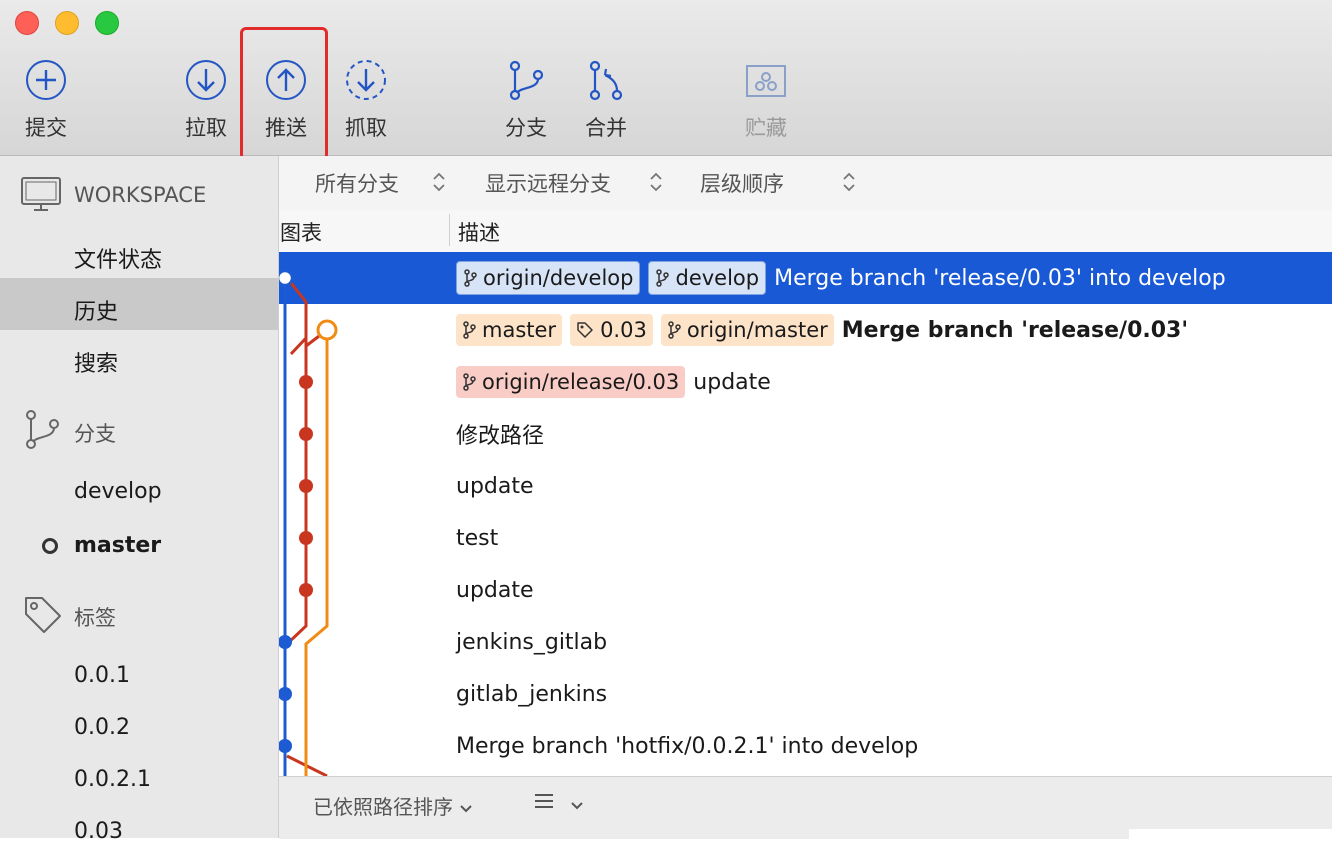 This screenshot has width=1332, height=844. What do you see at coordinates (606, 128) in the screenshot?
I see `merge-label: 合并` at bounding box center [606, 128].